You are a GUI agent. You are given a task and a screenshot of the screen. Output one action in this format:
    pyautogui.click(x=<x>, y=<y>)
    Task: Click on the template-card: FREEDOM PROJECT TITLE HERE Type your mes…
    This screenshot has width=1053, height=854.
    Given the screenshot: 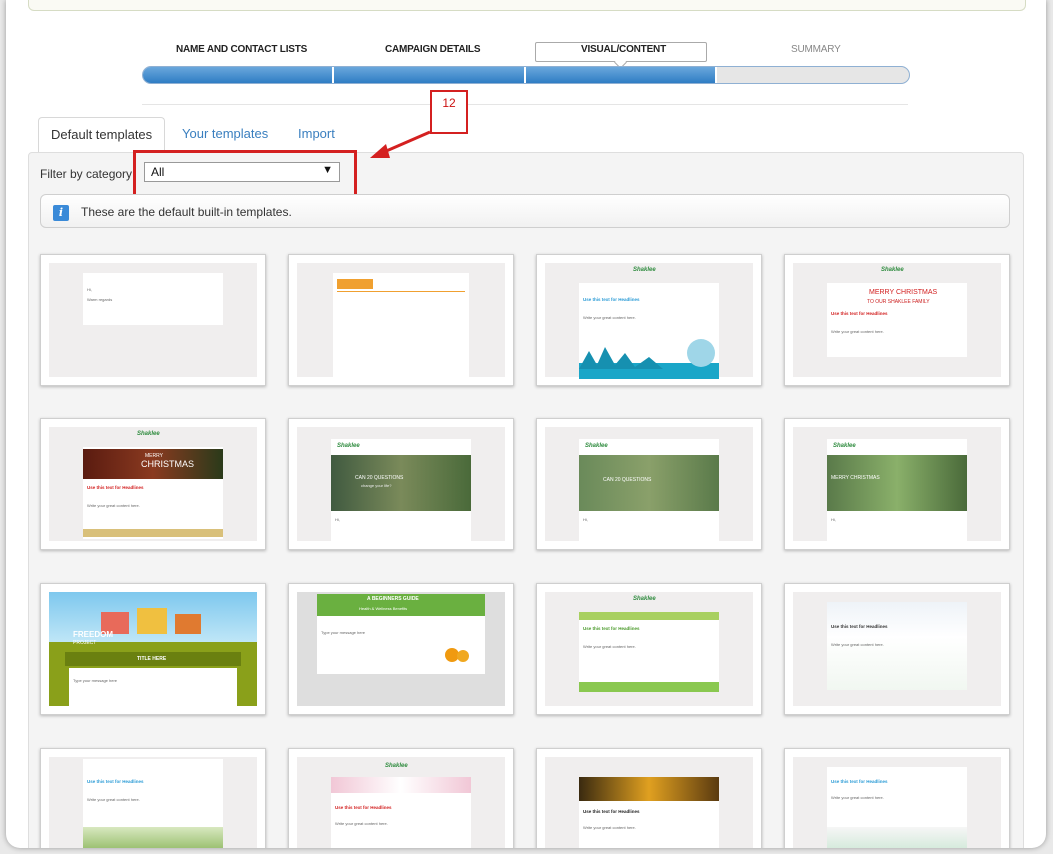 What is the action you would take?
    pyautogui.click(x=153, y=649)
    